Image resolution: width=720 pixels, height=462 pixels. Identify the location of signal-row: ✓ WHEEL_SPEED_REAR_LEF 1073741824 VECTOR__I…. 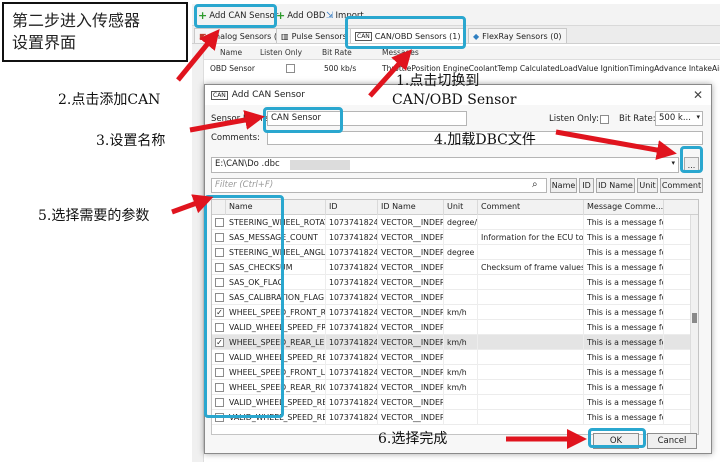
(455, 342).